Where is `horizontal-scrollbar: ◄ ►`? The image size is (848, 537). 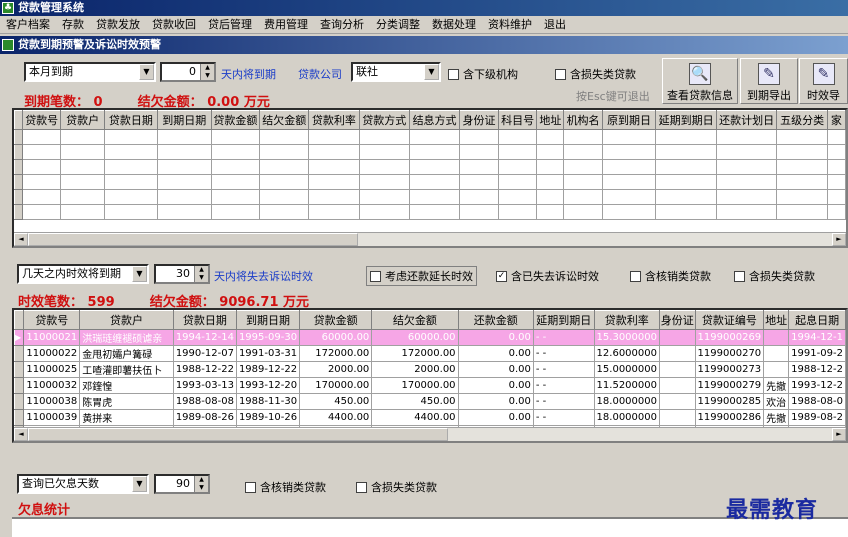
horizontal-scrollbar: ◄ ► is located at coordinates (430, 434).